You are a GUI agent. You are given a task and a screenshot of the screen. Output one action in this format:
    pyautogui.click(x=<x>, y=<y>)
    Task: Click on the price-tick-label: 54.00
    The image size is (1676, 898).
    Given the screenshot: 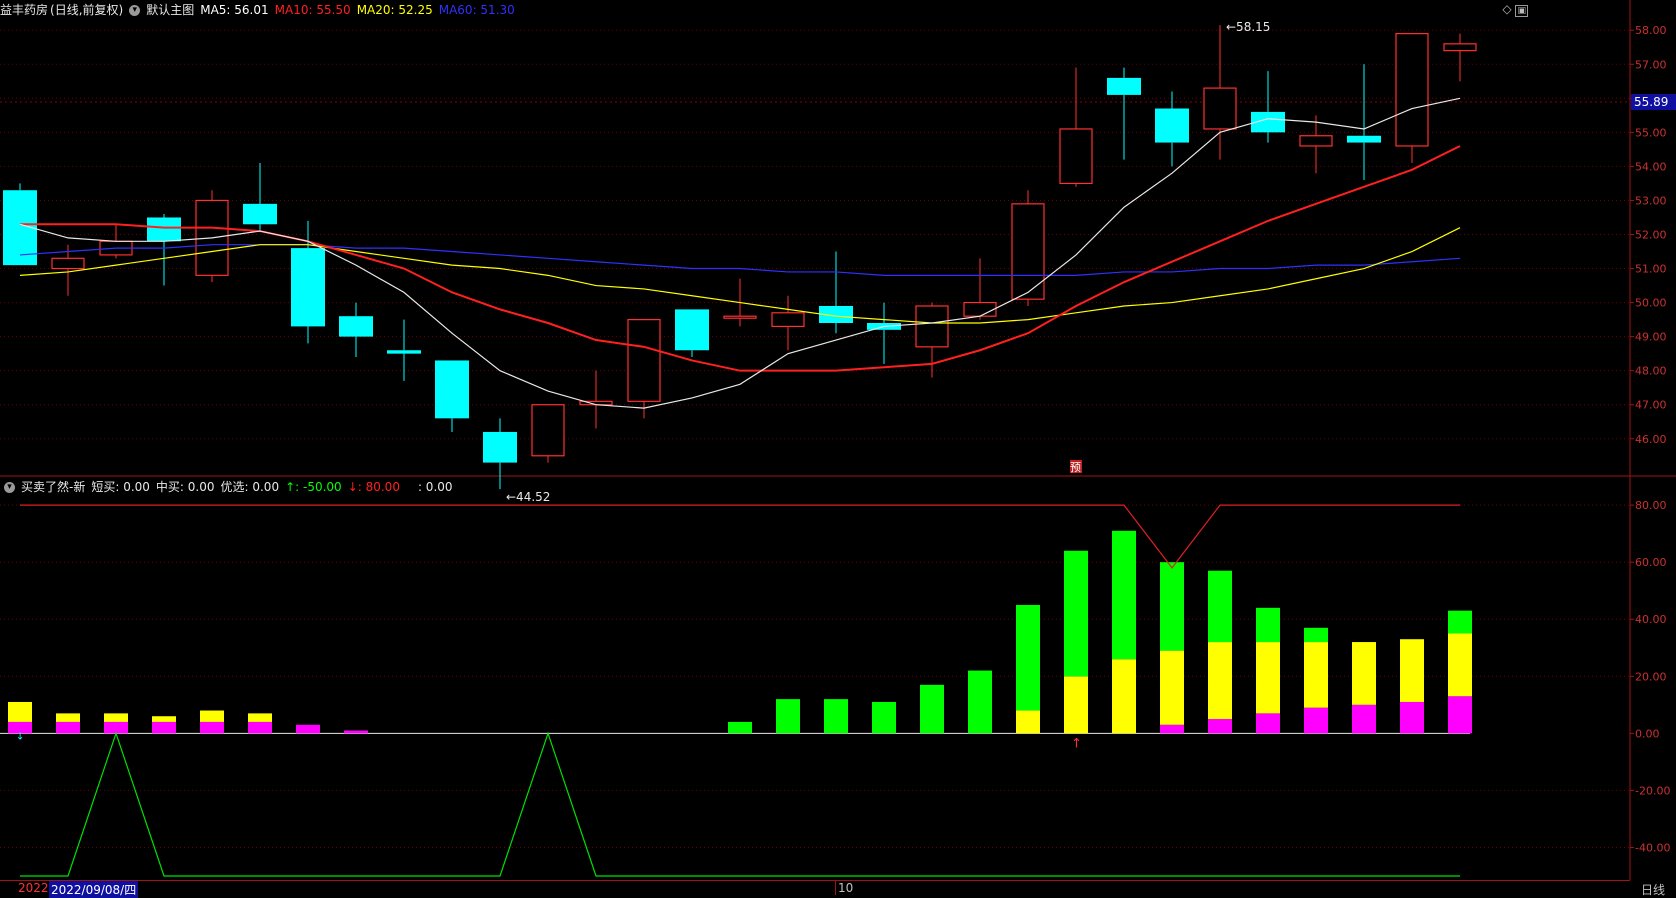 What is the action you would take?
    pyautogui.click(x=1651, y=166)
    